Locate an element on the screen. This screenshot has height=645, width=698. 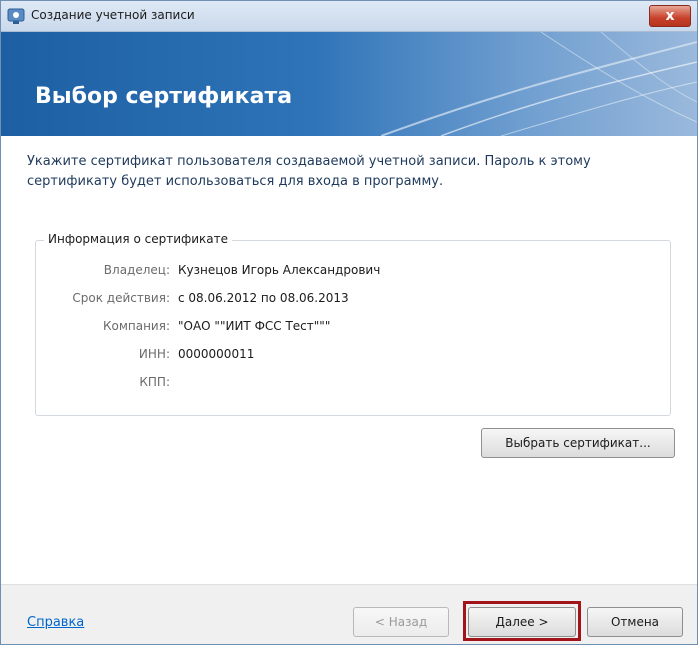
owner-label: Владелец: is located at coordinates (136, 270).